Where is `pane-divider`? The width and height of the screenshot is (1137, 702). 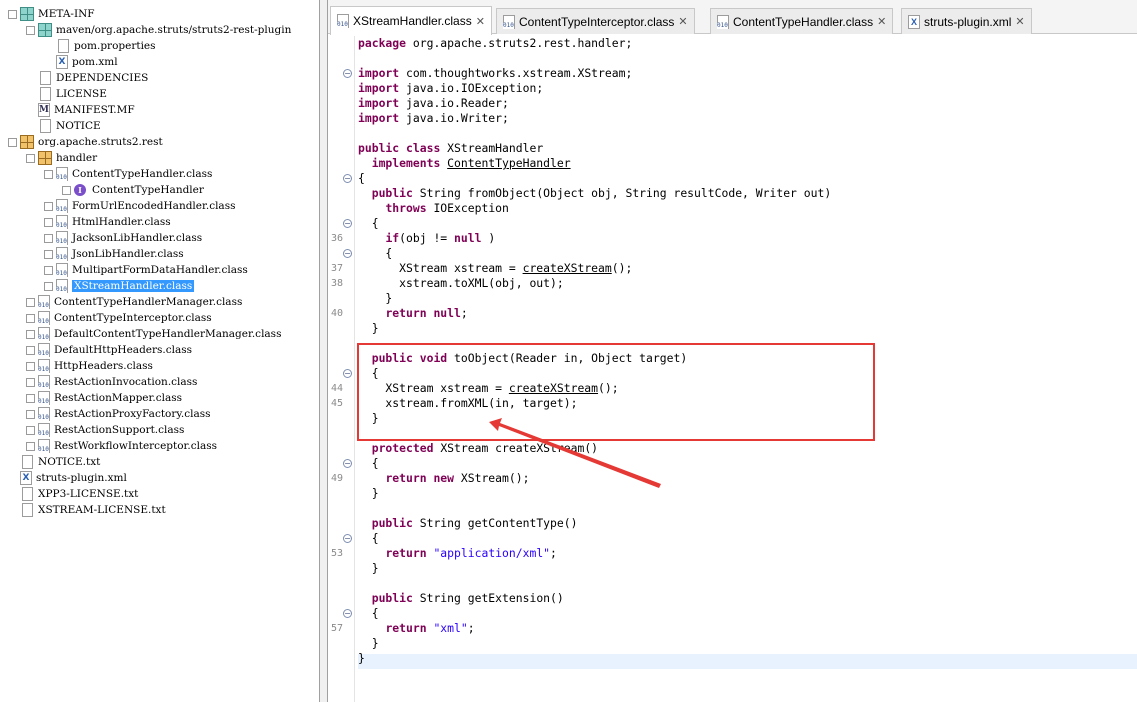
pane-divider is located at coordinates (324, 351).